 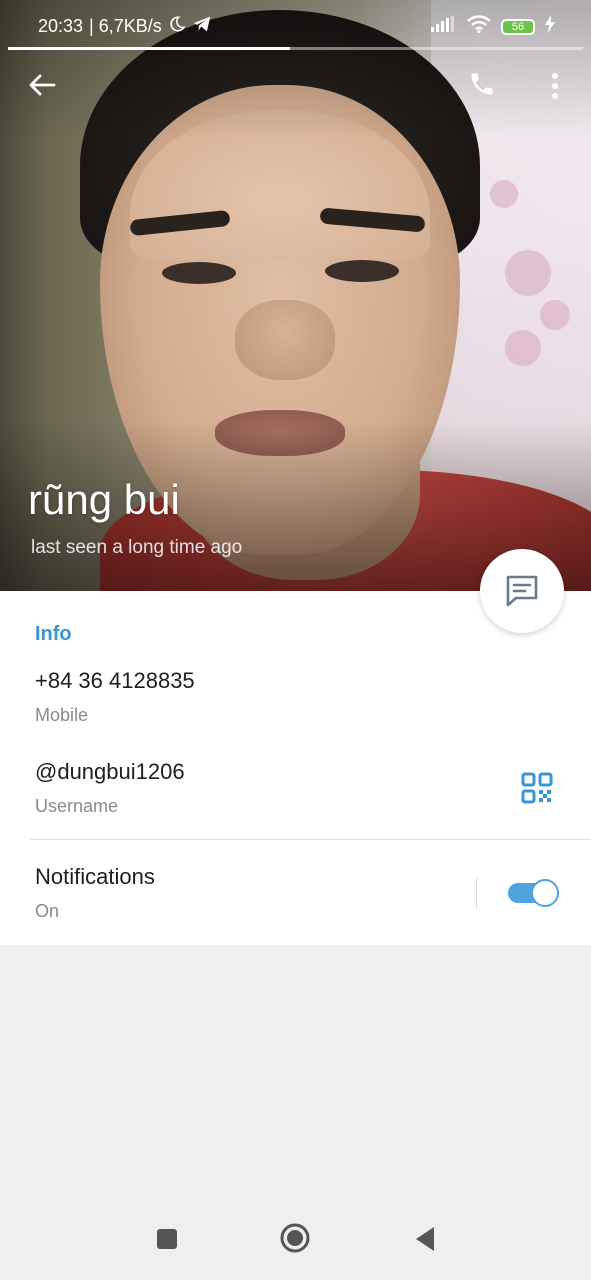 I want to click on status-left: 20:33 | 6,7KB/s, so click(x=125, y=26).